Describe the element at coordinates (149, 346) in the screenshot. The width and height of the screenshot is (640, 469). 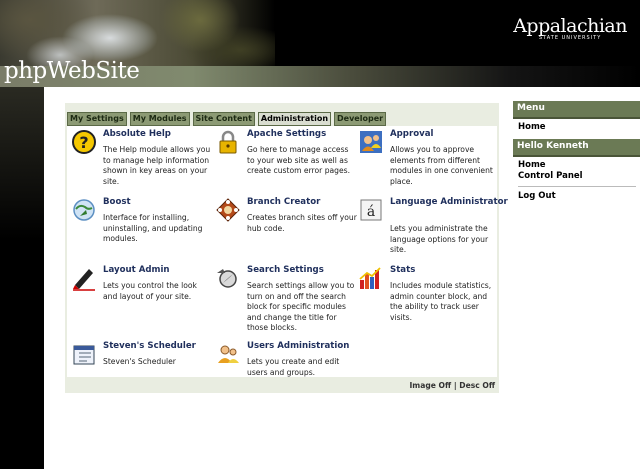
I see `module-title: Steven's Scheduler` at that location.